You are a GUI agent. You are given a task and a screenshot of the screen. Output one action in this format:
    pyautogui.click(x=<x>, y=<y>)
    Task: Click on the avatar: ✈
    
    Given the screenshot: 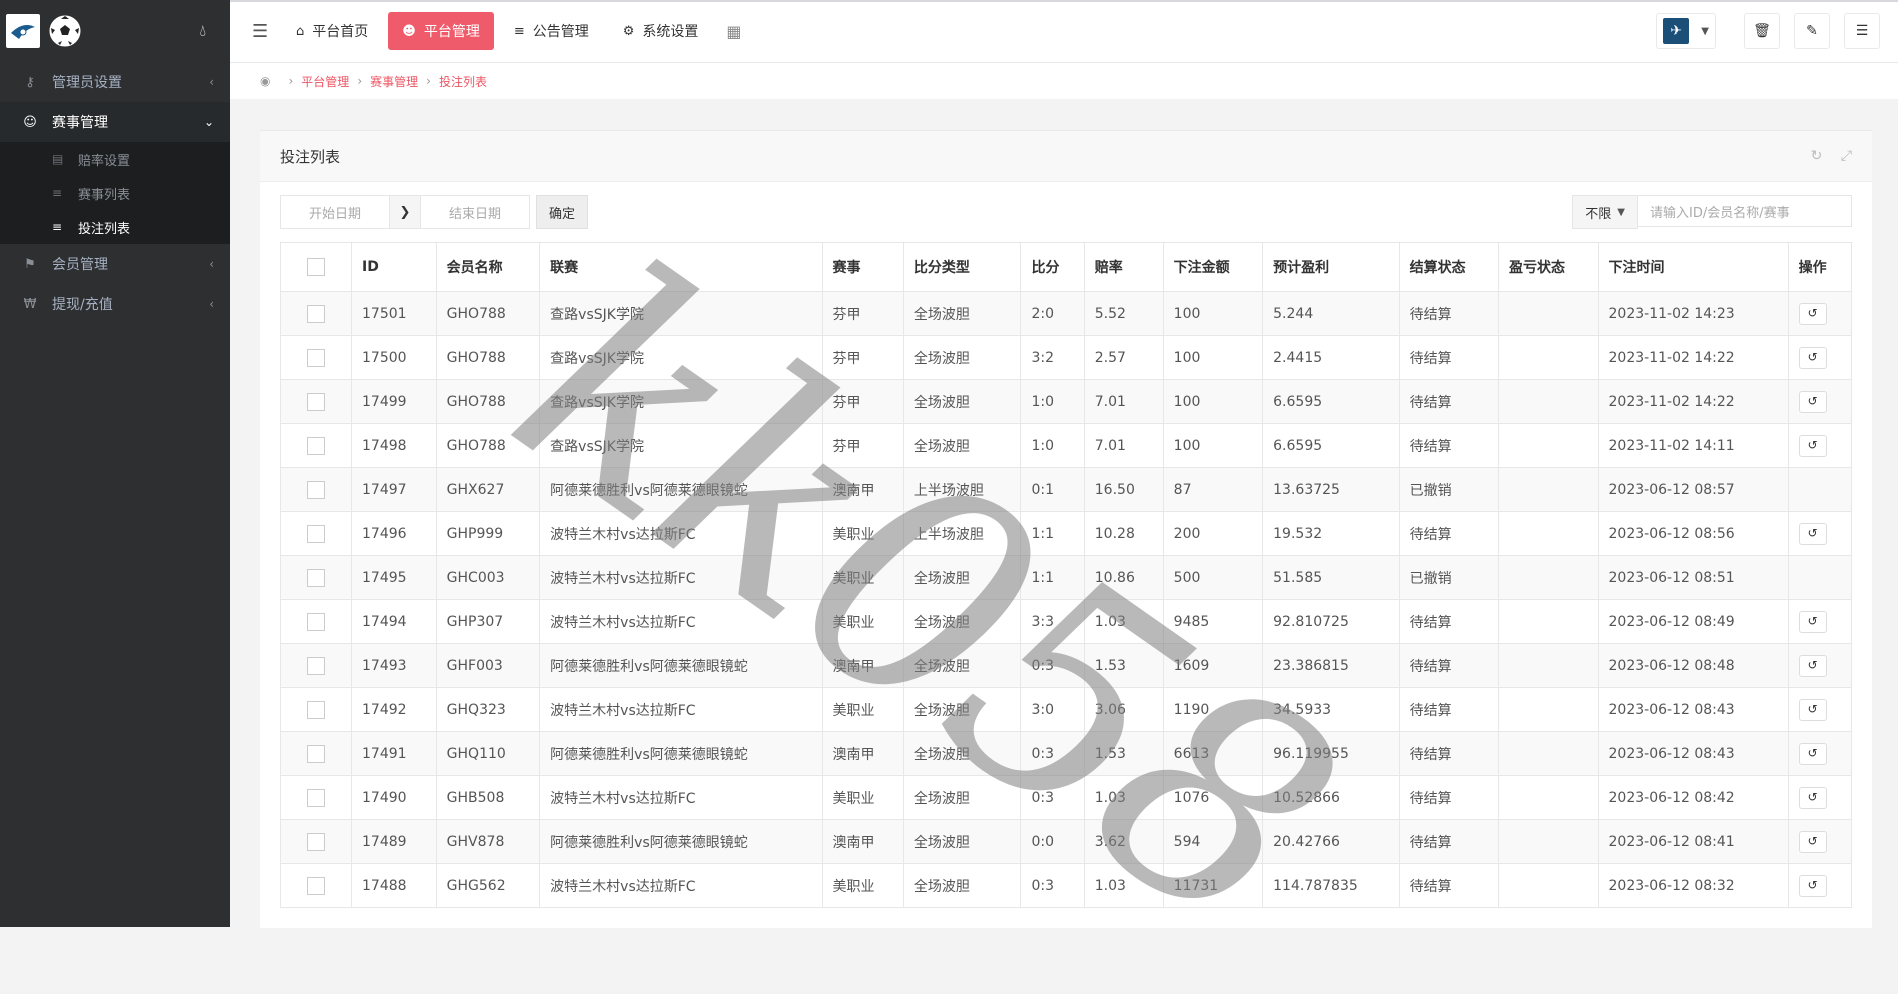 What is the action you would take?
    pyautogui.click(x=1676, y=31)
    